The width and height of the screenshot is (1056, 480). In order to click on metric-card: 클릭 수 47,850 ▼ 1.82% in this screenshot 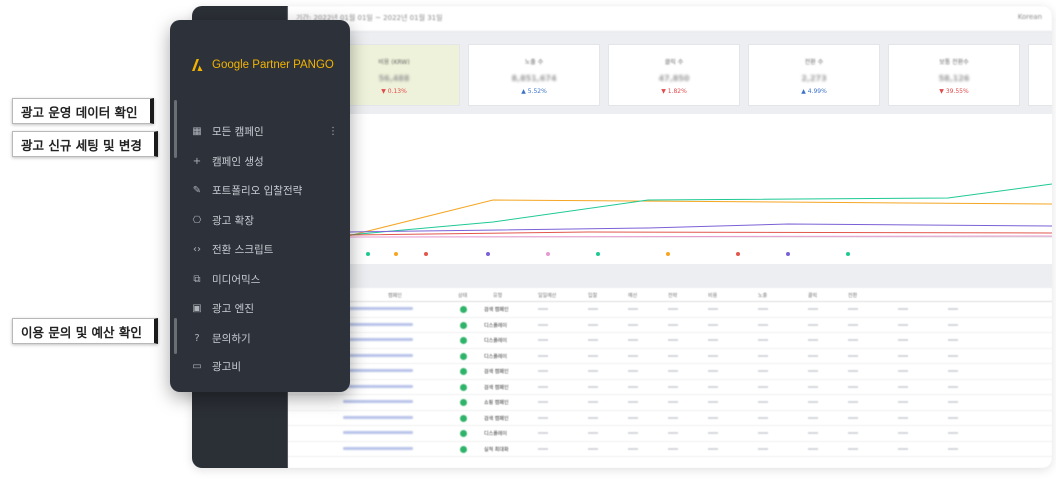, I will do `click(674, 75)`.